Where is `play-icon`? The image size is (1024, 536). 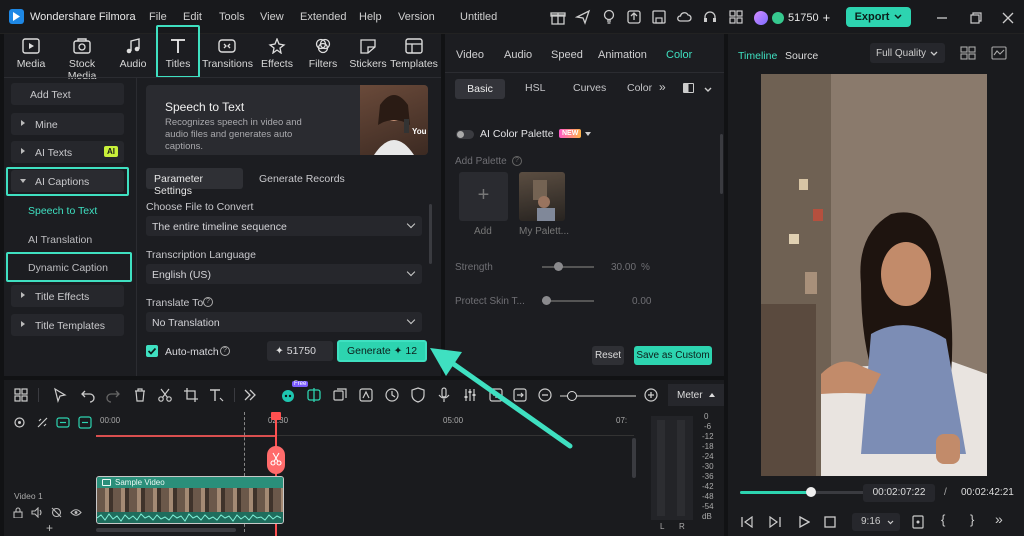 play-icon is located at coordinates (804, 522).